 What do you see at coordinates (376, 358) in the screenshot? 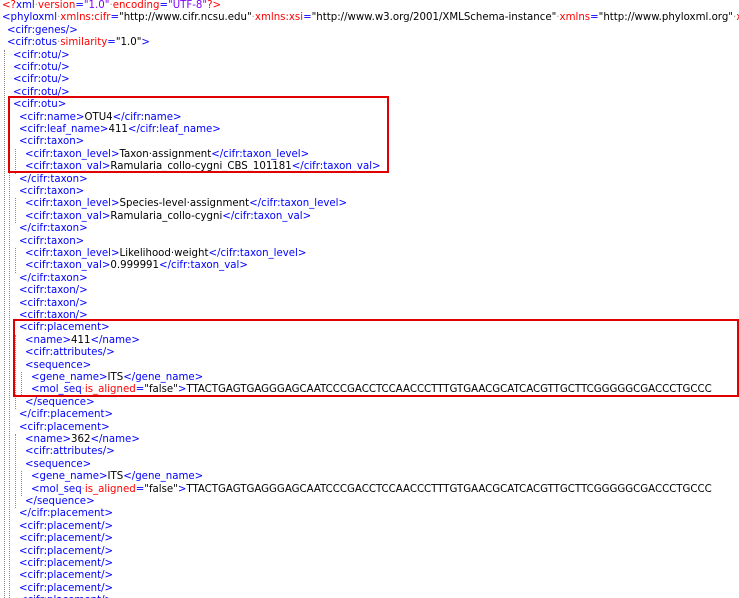
I see `highlight-box-placement` at bounding box center [376, 358].